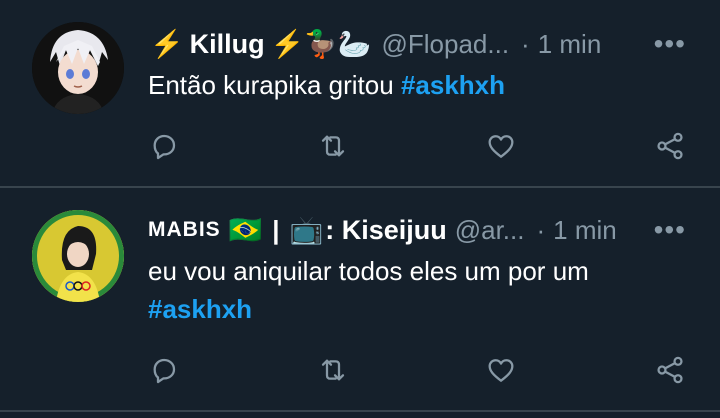 This screenshot has width=720, height=418. What do you see at coordinates (245, 230) in the screenshot?
I see `brazil-flag-icon: 🇧🇷` at bounding box center [245, 230].